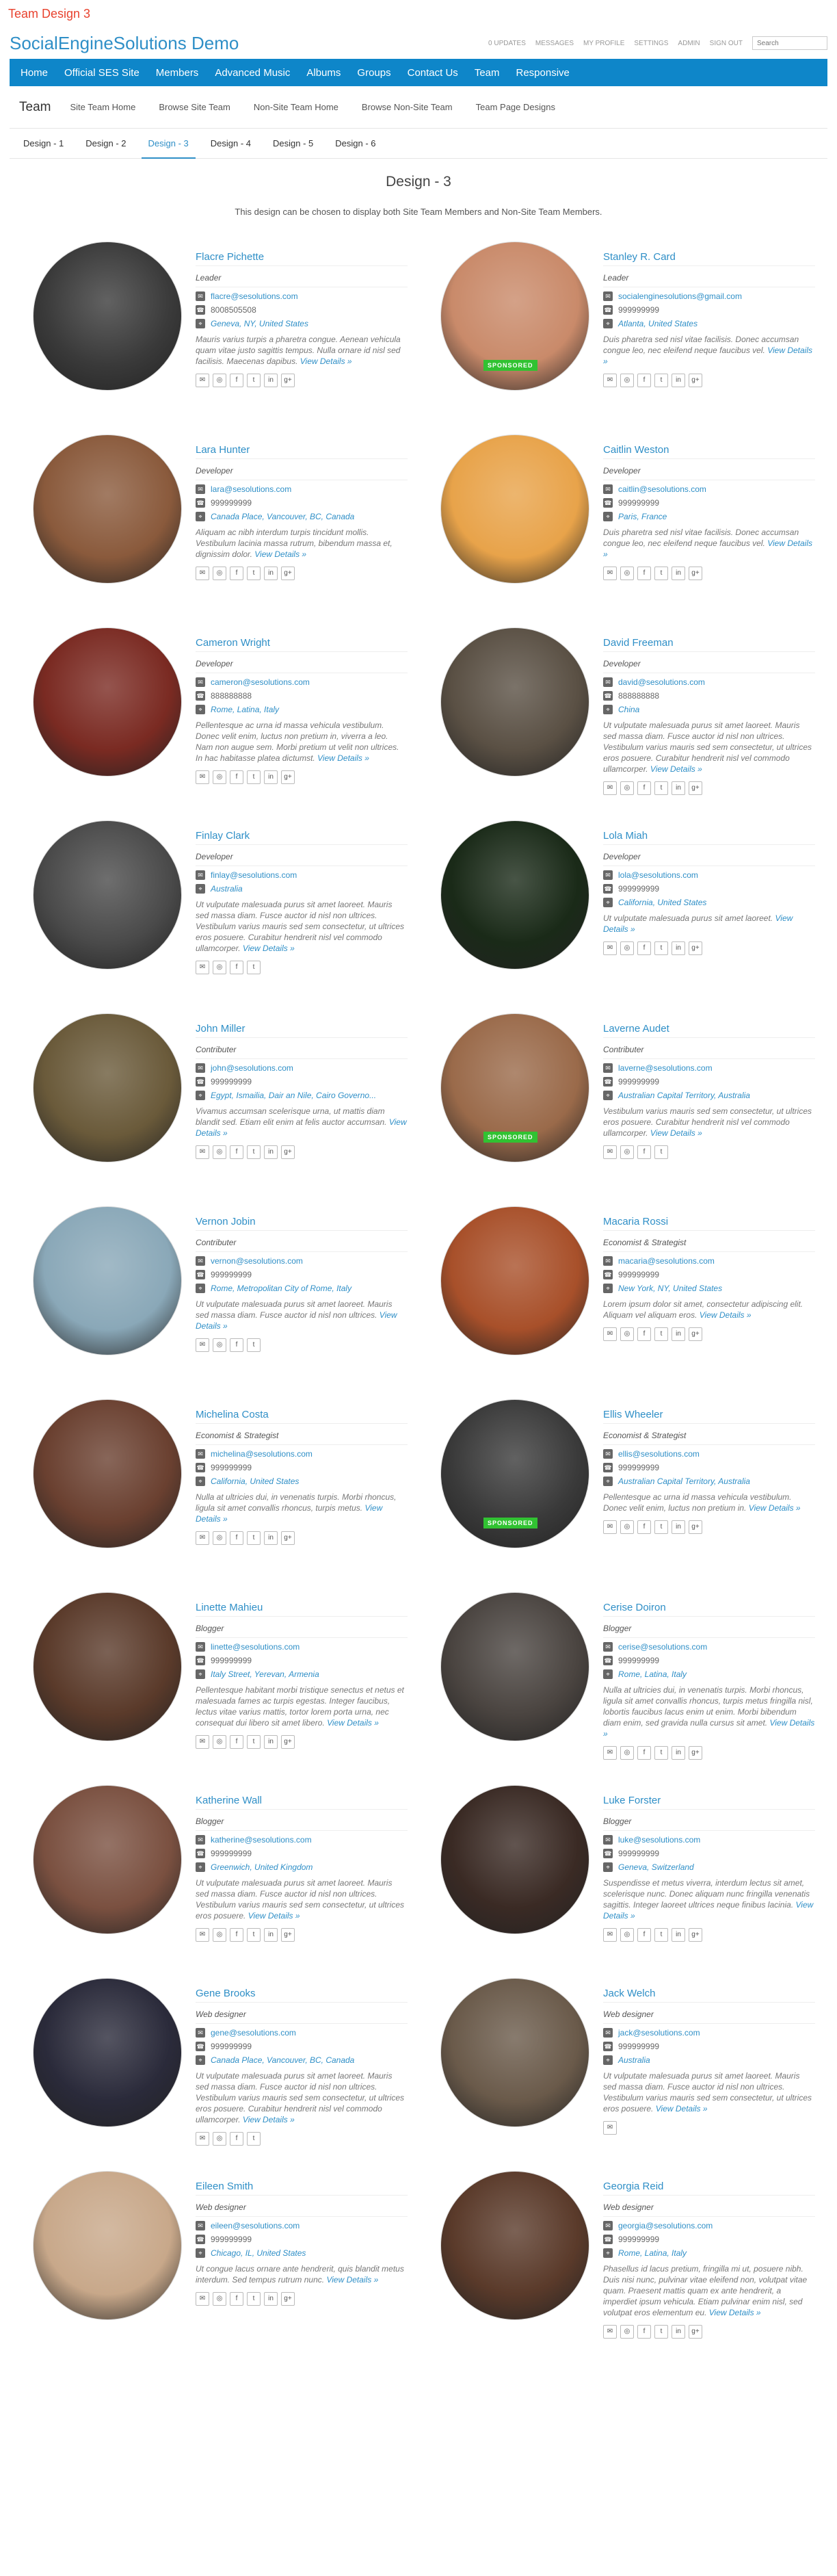 The height and width of the screenshot is (2576, 837). What do you see at coordinates (507, 43) in the screenshot?
I see `mini-nav-updates: 0 UPDATES` at bounding box center [507, 43].